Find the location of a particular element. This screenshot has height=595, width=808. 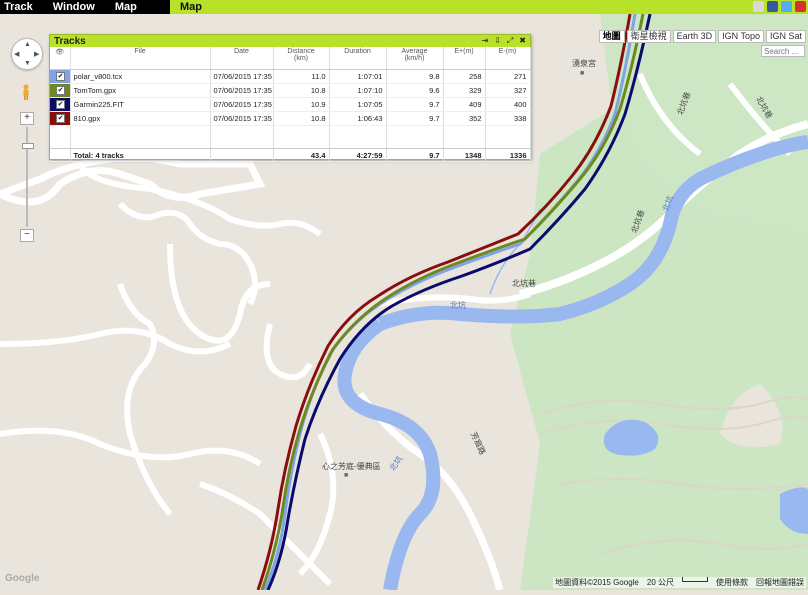

map-type-satellite: 衛星檢視 is located at coordinates (648, 36).